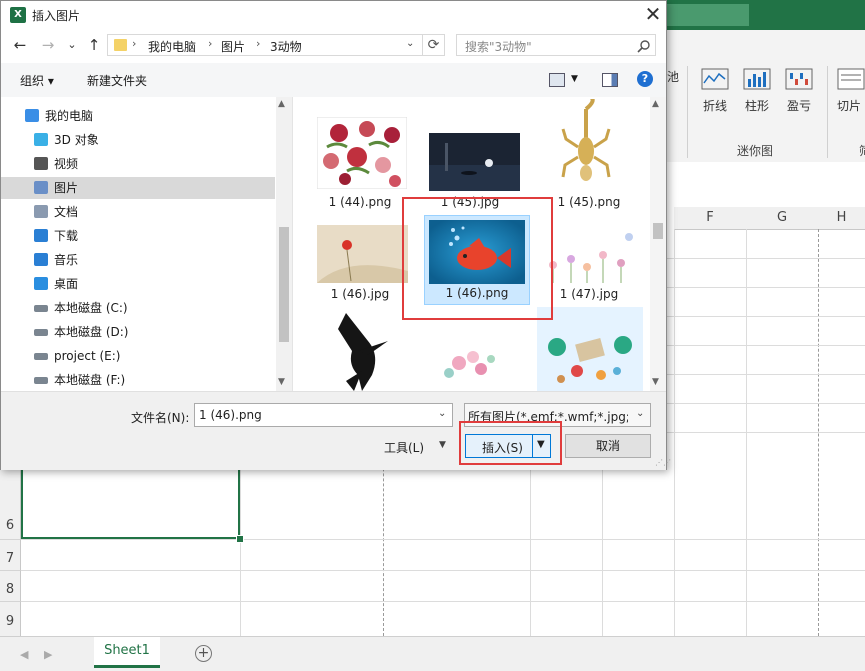 This screenshot has width=865, height=671. Describe the element at coordinates (798, 106) in the screenshot. I see `sparkline-winloss-label: 盈亏` at that location.